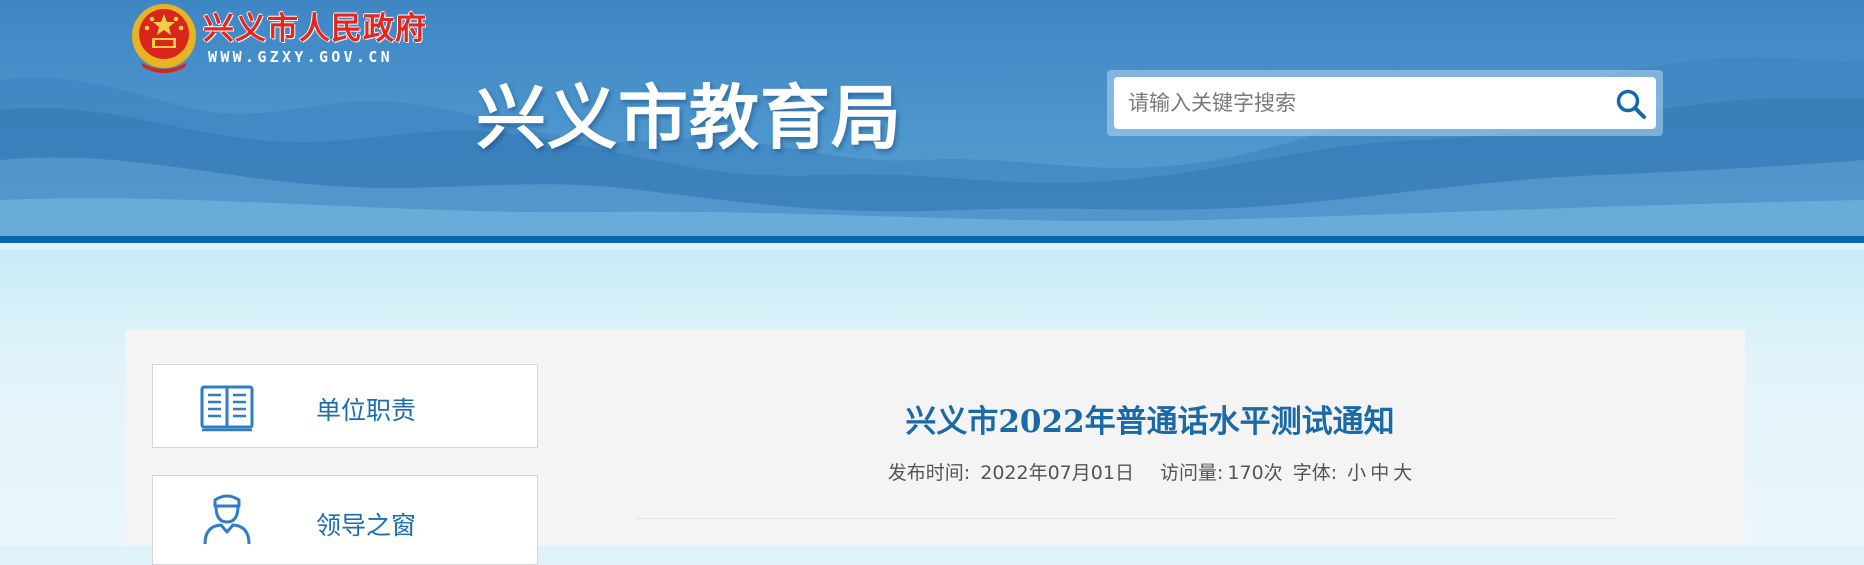 This screenshot has height=565, width=1864. I want to click on font-size-label: 字体:, so click(1315, 473).